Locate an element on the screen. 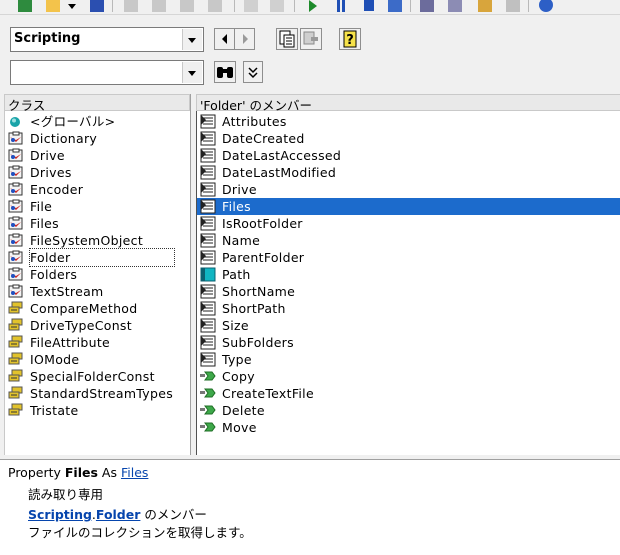  reset-icon is located at coordinates (369, 6).